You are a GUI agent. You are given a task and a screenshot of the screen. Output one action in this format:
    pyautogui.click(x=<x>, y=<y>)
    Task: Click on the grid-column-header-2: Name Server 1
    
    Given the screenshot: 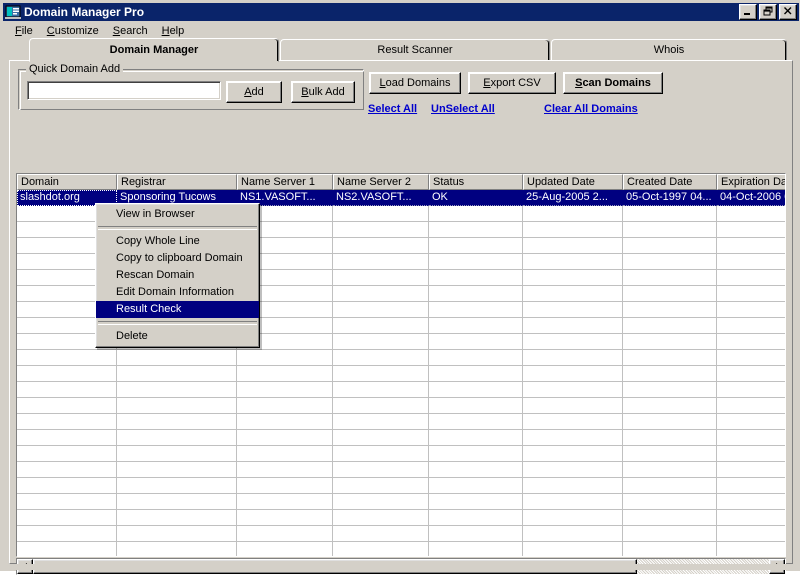 What is the action you would take?
    pyautogui.click(x=285, y=182)
    